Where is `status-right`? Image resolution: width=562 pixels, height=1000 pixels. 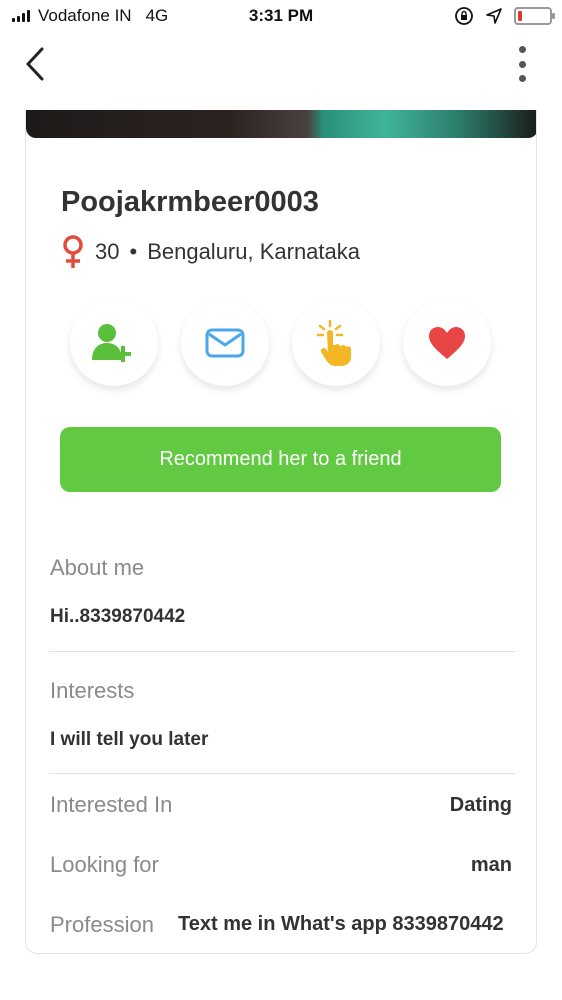
status-right is located at coordinates (504, 16).